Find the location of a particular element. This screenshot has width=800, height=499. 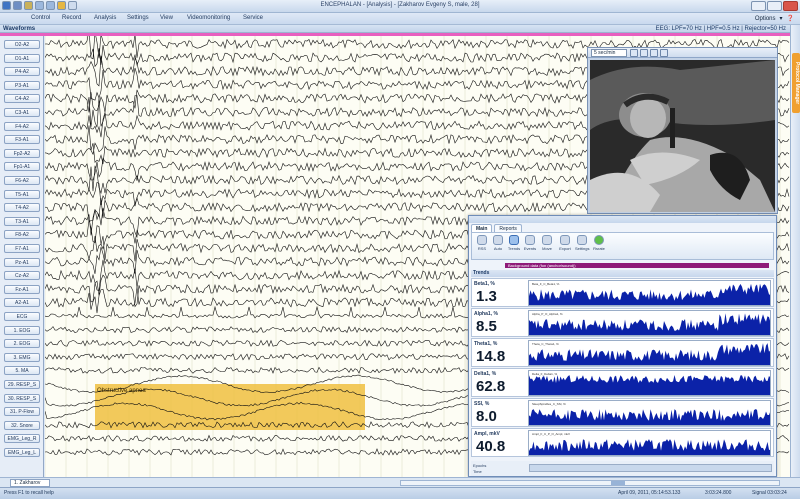

trend-name: Beta1, % is located at coordinates (484, 284).